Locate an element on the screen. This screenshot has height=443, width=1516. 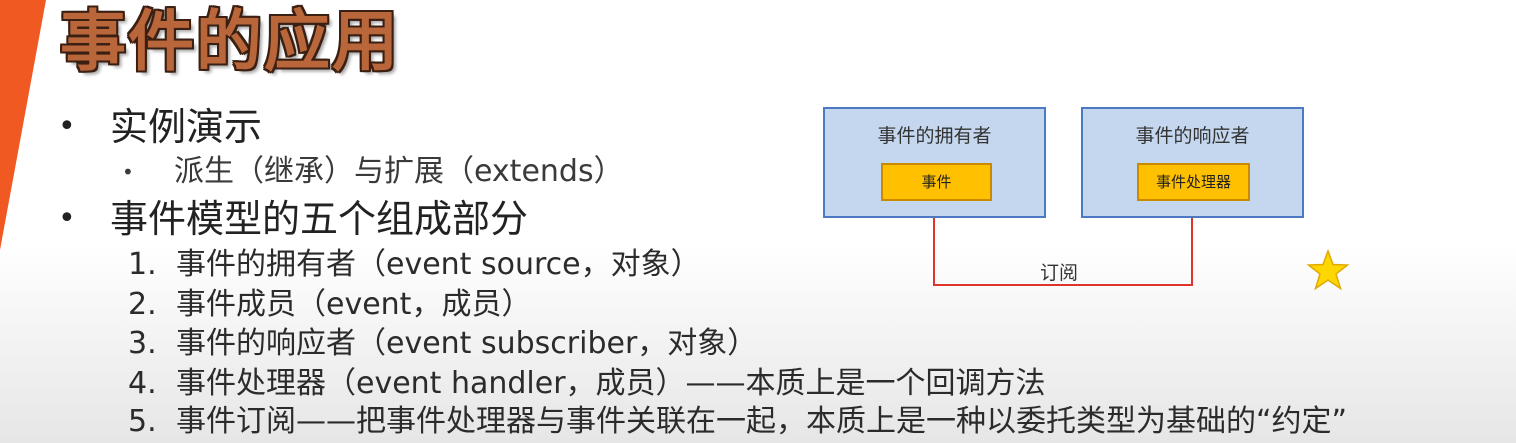
event-member-box: 事件 is located at coordinates (936, 182).